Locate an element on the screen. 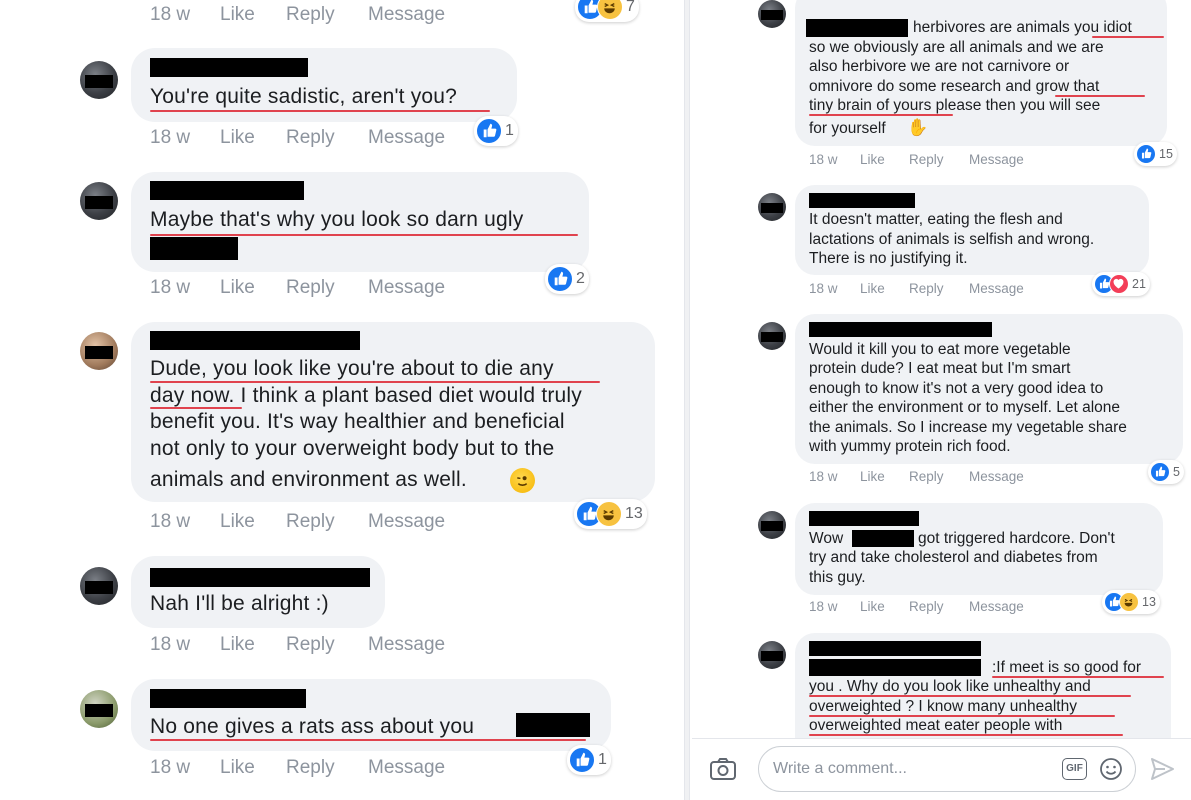  reaction-count: 21 is located at coordinates (1139, 284).